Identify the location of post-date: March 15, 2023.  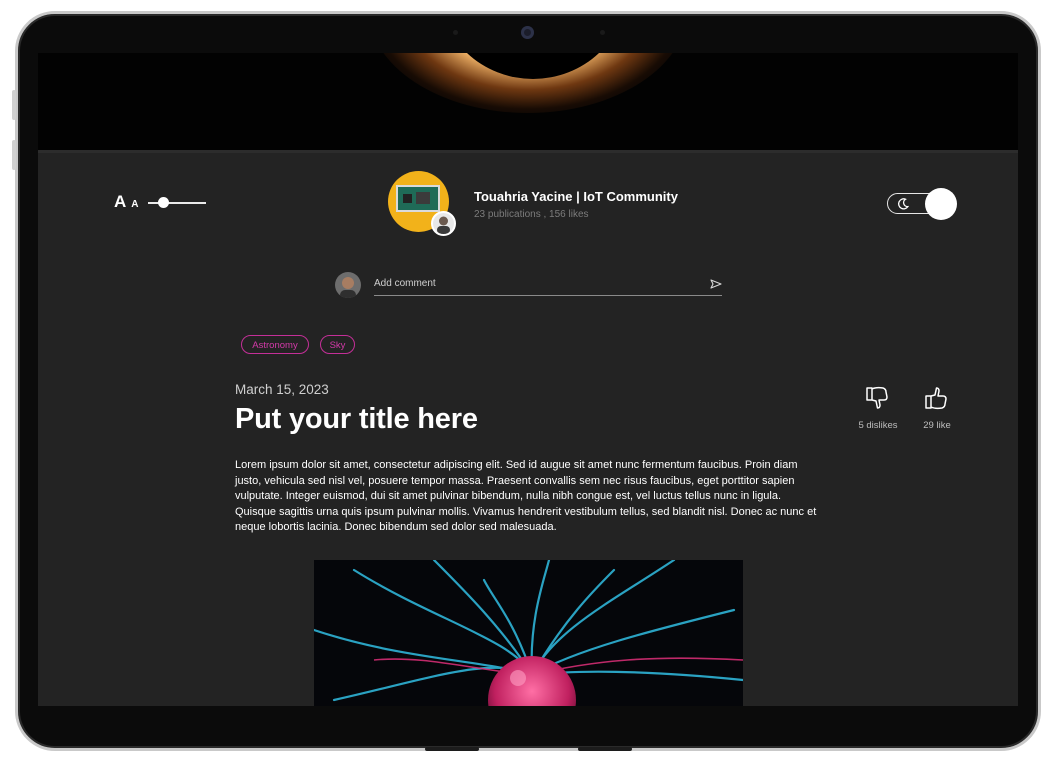
(282, 389).